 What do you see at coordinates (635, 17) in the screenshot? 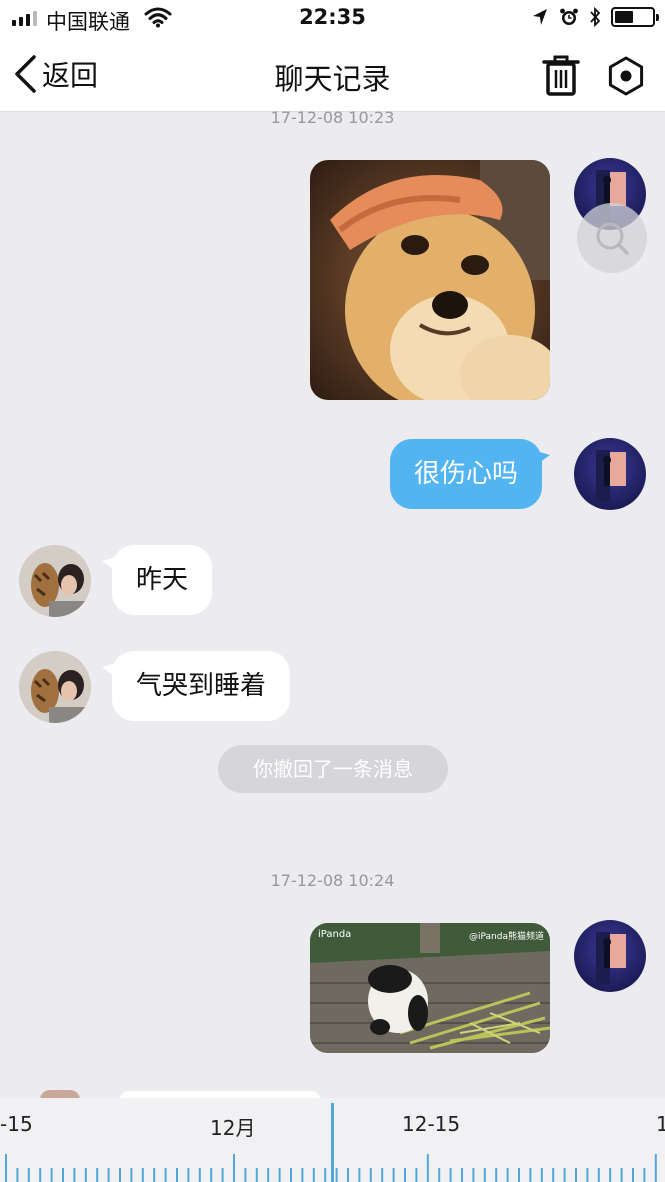
I see `battery-icon` at bounding box center [635, 17].